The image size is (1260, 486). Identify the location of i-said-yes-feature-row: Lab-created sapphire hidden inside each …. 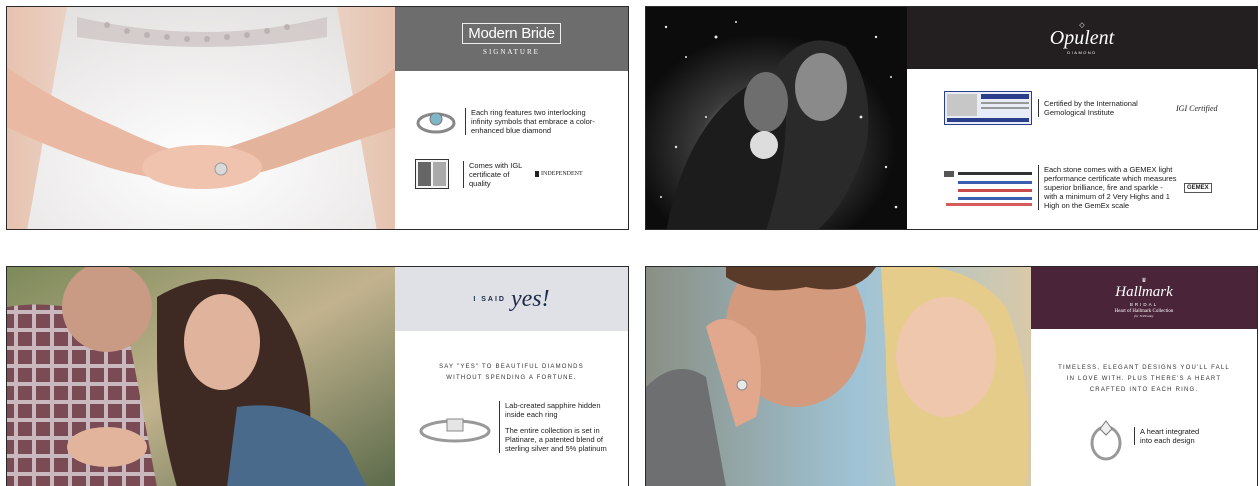
(516, 427).